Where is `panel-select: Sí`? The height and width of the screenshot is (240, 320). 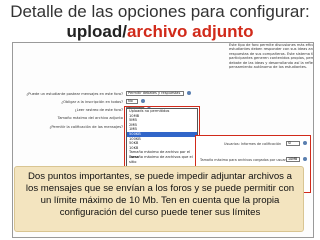
panel-select: Sí is located at coordinates (293, 143).